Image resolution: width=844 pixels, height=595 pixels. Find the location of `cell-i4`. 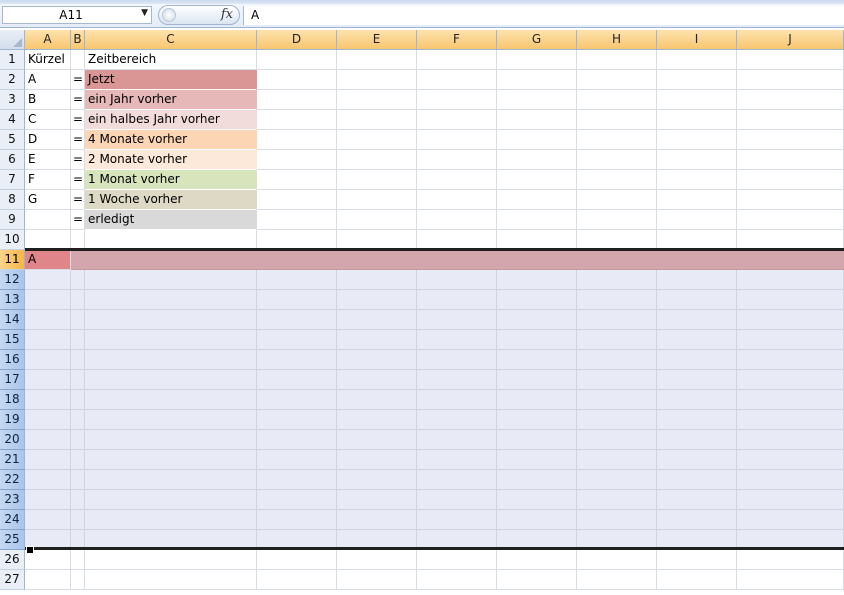

cell-i4 is located at coordinates (697, 120).